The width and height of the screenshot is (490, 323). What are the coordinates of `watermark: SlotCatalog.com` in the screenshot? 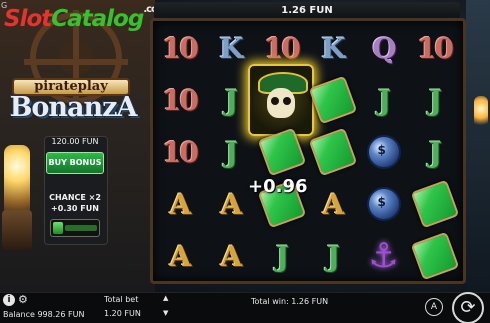 It's located at (85, 18).